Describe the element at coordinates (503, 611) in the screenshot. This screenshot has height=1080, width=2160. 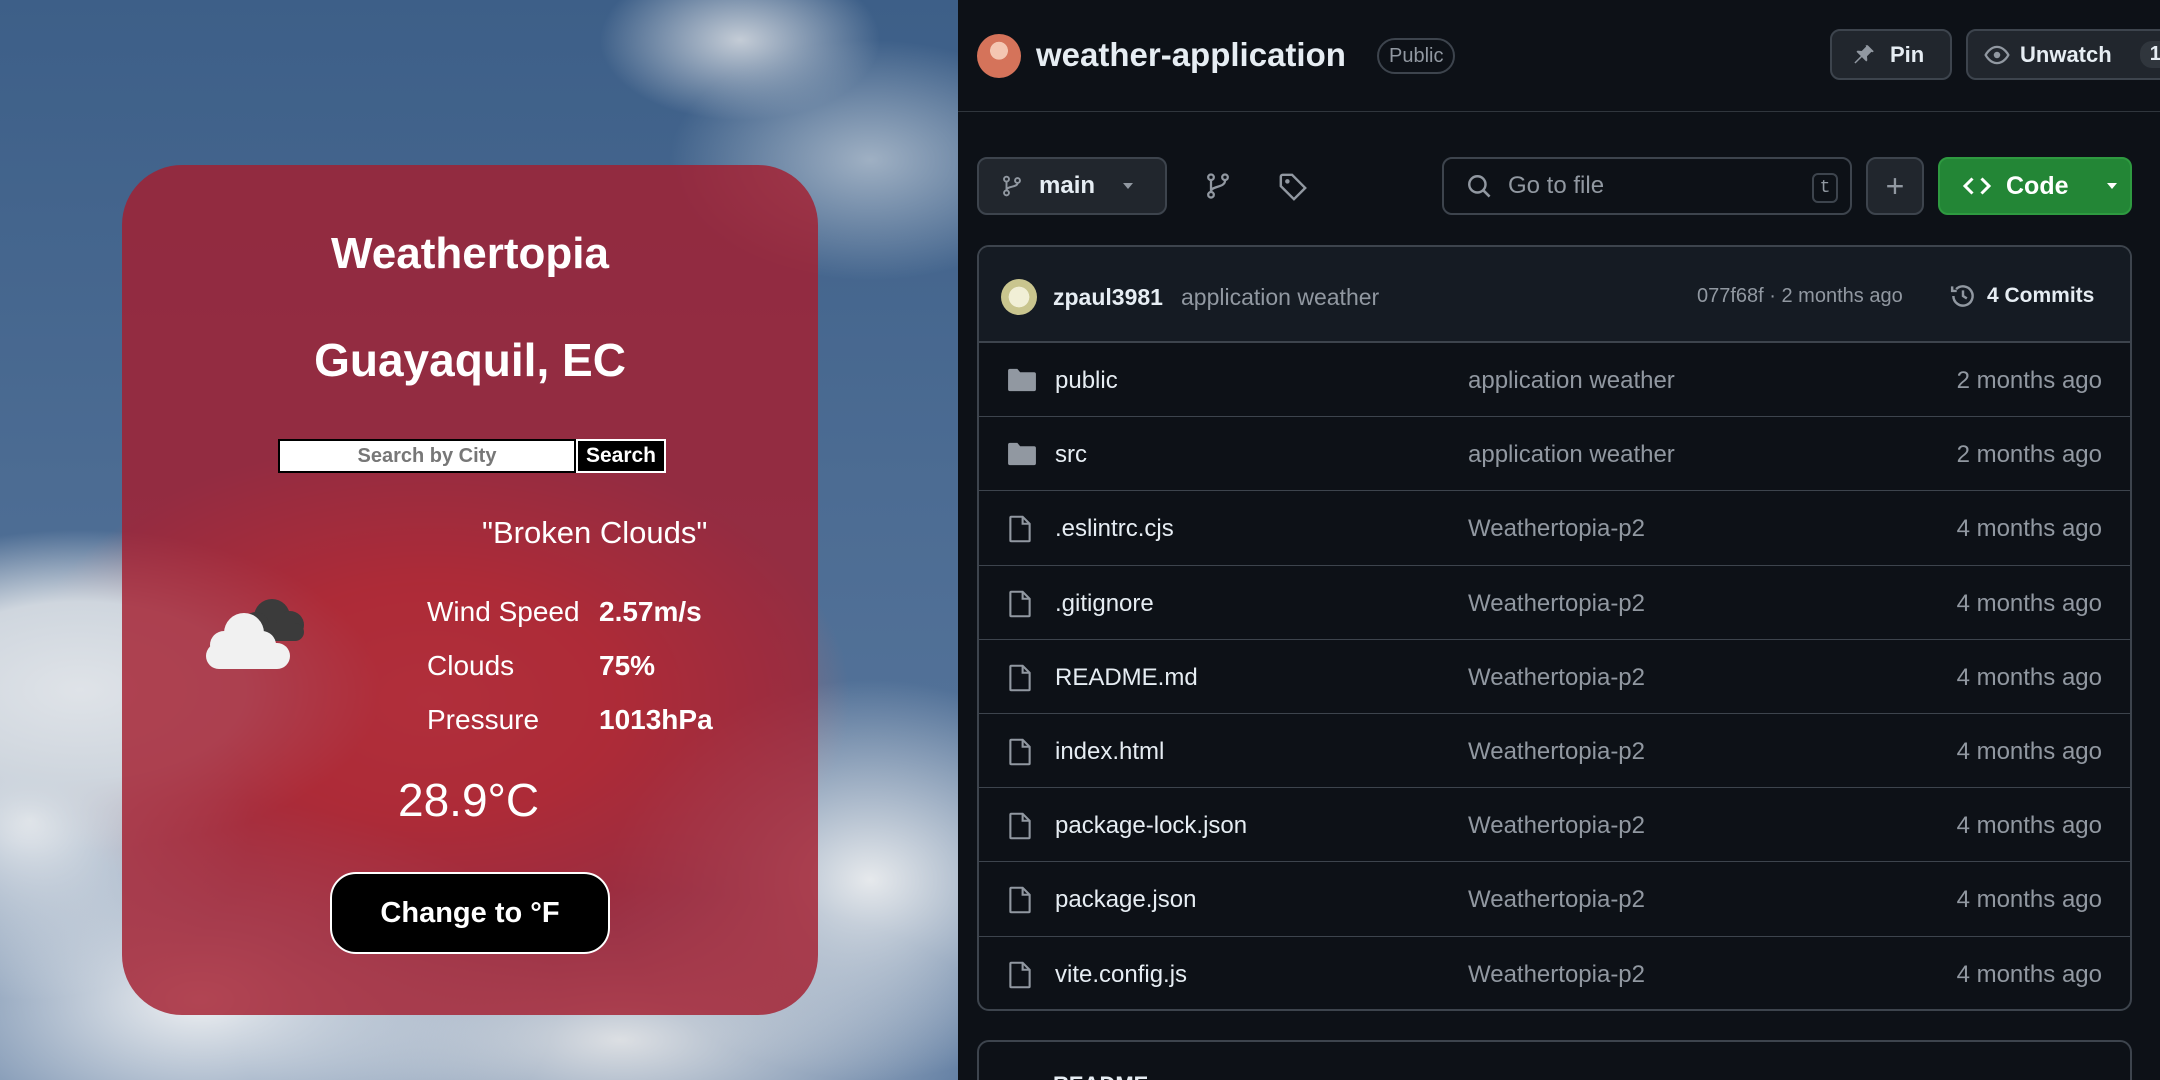
I see `stat-label: Wind Speed` at that location.